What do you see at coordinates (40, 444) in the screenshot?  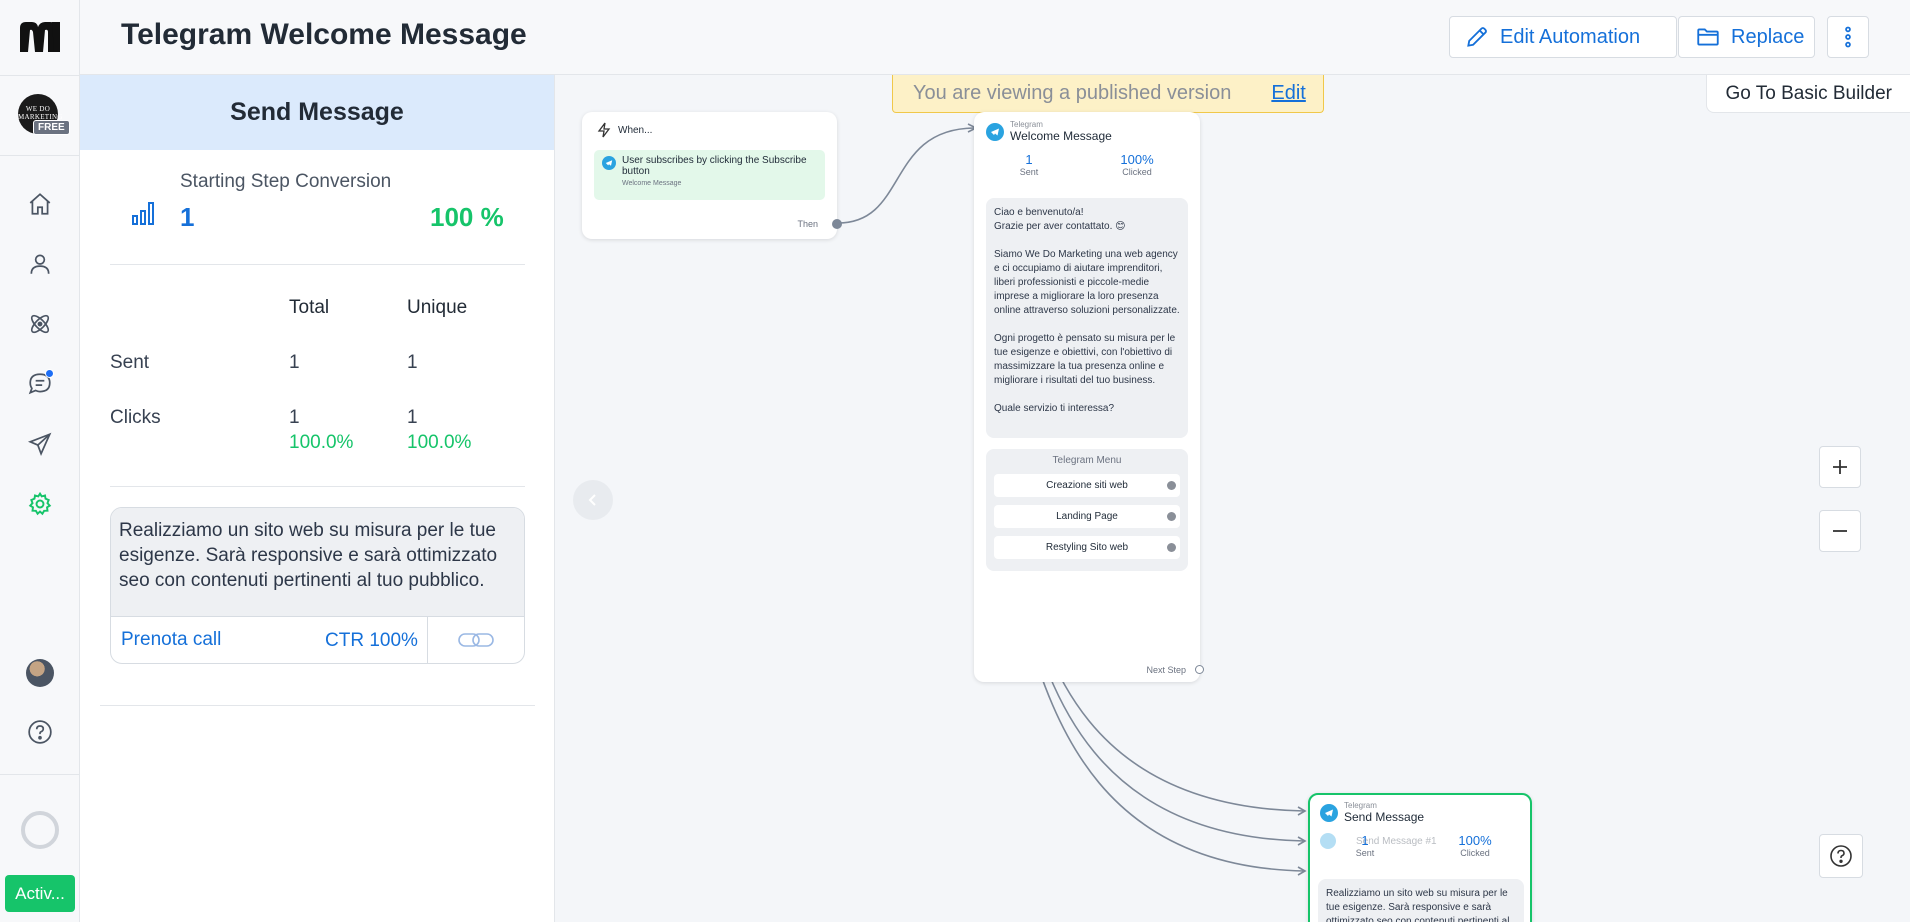 I see `broadcast-icon` at bounding box center [40, 444].